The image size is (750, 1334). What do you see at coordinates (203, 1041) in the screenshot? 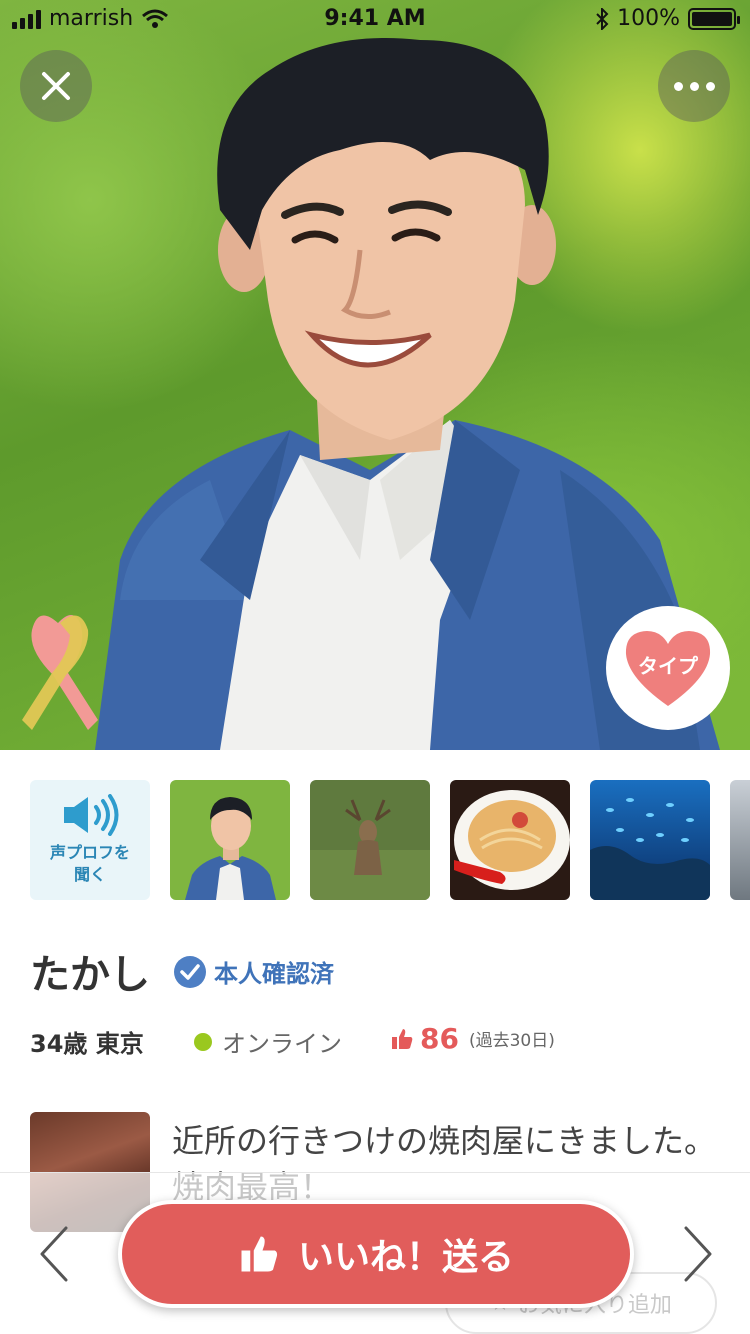
I see `online-dot-icon` at bounding box center [203, 1041].